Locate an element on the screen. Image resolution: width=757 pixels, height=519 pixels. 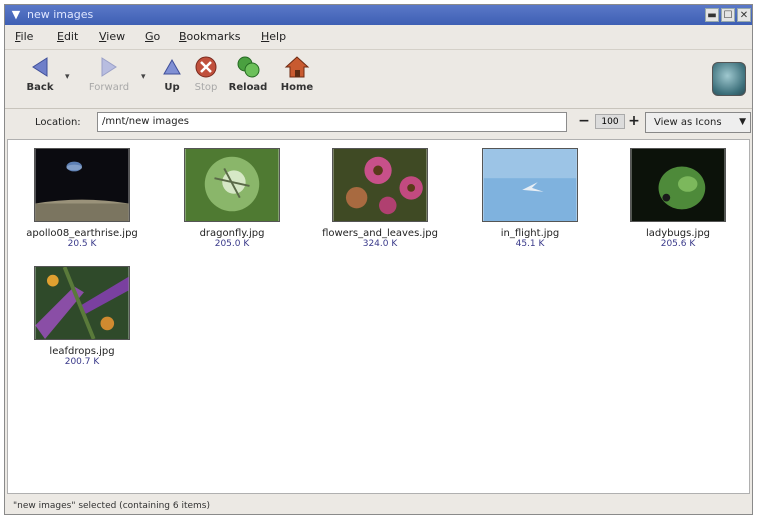
file-item: flowers_and_leaves.jpg 324.0 K is located at coordinates (380, 198).